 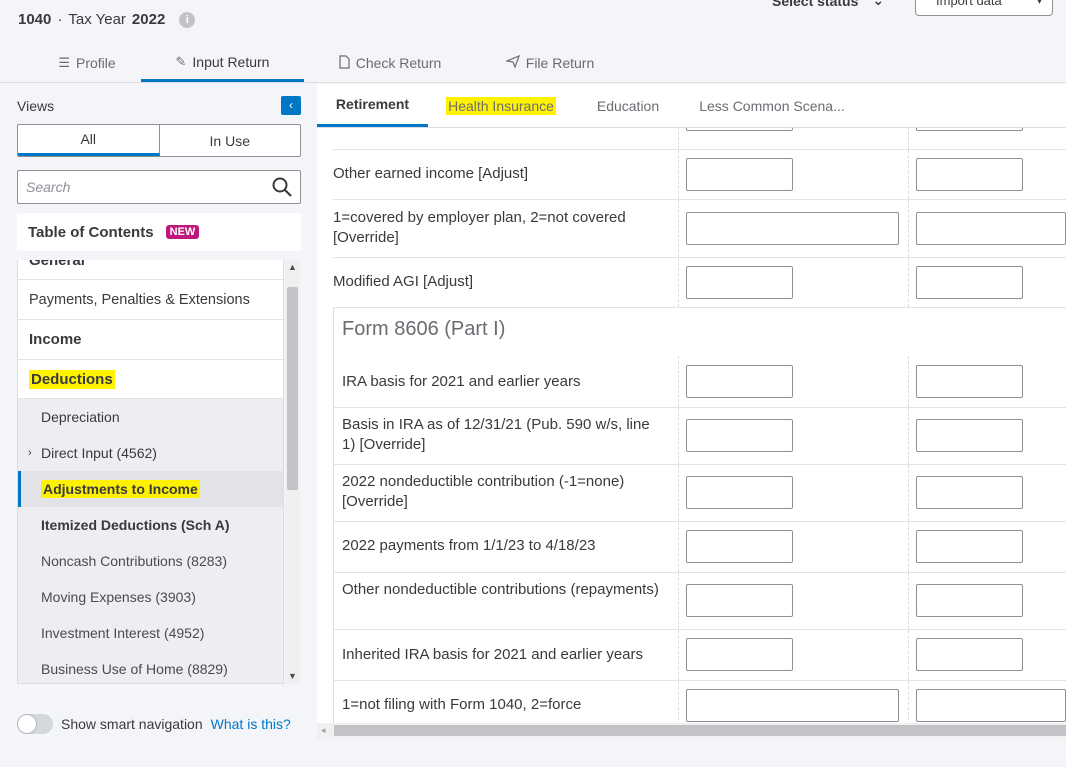 I want to click on tax-year: 2022, so click(x=148, y=19).